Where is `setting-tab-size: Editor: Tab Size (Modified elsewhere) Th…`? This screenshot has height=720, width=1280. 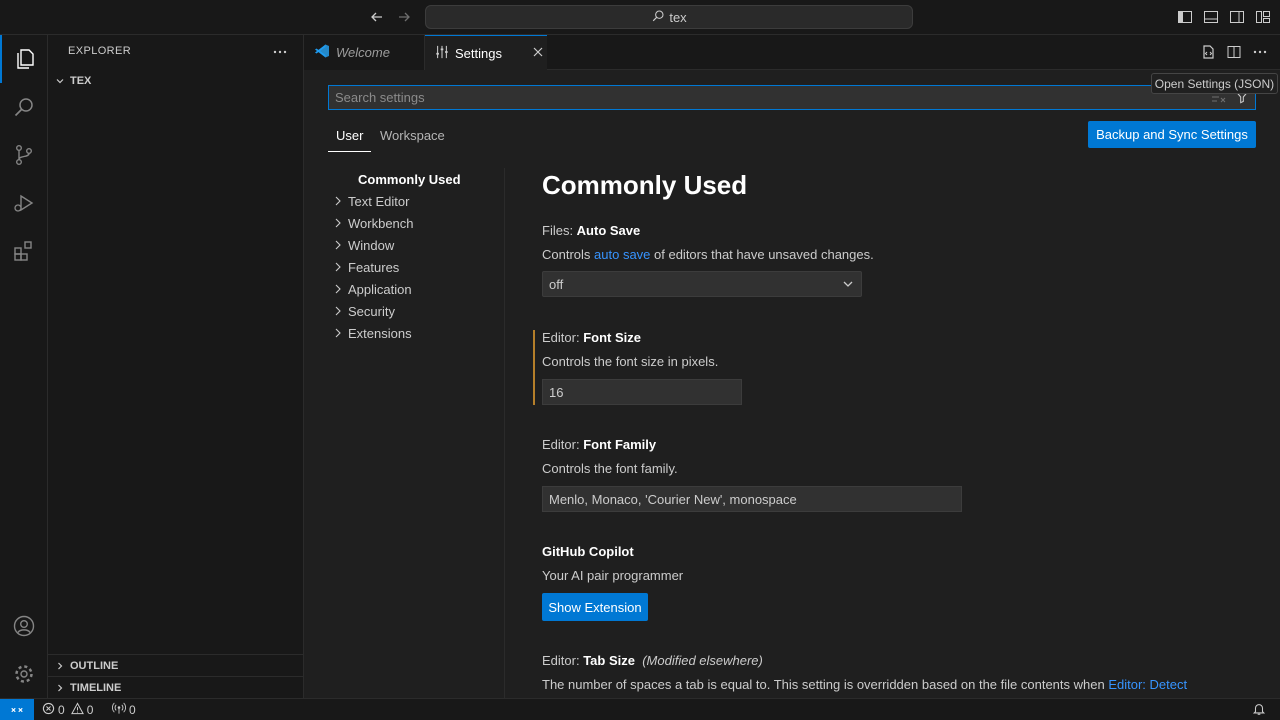 setting-tab-size: Editor: Tab Size (Modified elsewhere) Th… is located at coordinates (892, 672).